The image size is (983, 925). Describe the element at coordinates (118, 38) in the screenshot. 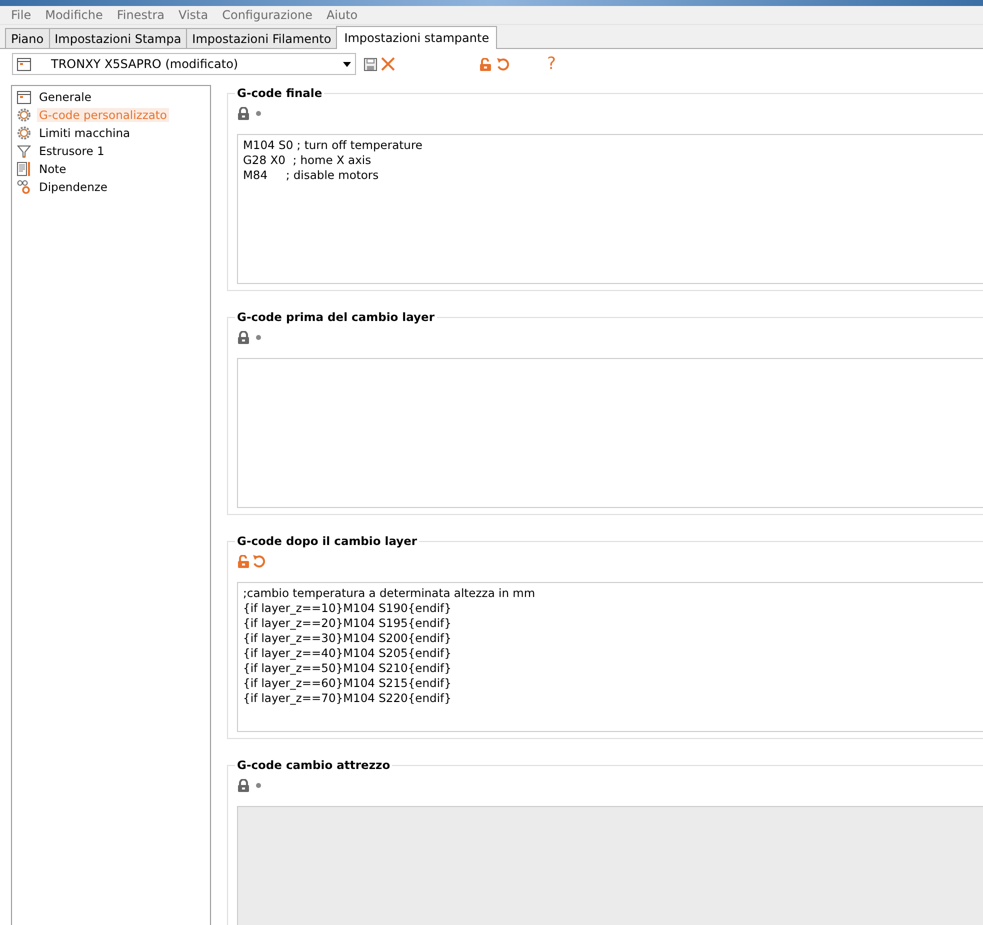

I see `tab: Impostazioni Stampa` at that location.